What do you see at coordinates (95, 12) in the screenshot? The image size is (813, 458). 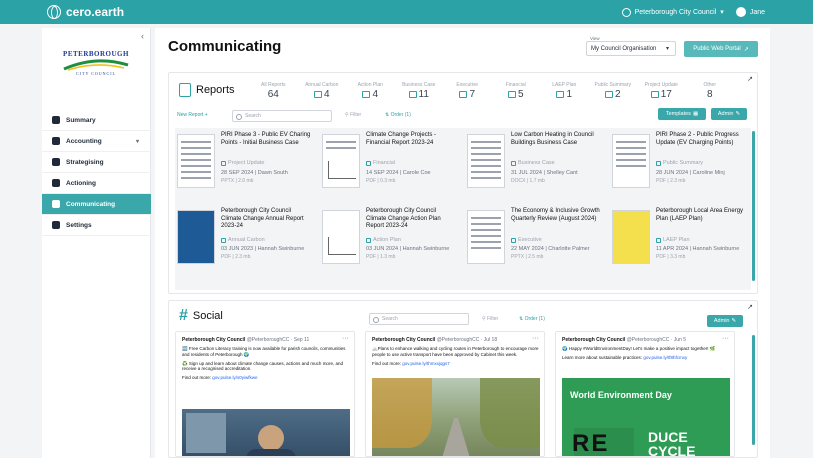 I see `brand-name: cero.earth` at bounding box center [95, 12].